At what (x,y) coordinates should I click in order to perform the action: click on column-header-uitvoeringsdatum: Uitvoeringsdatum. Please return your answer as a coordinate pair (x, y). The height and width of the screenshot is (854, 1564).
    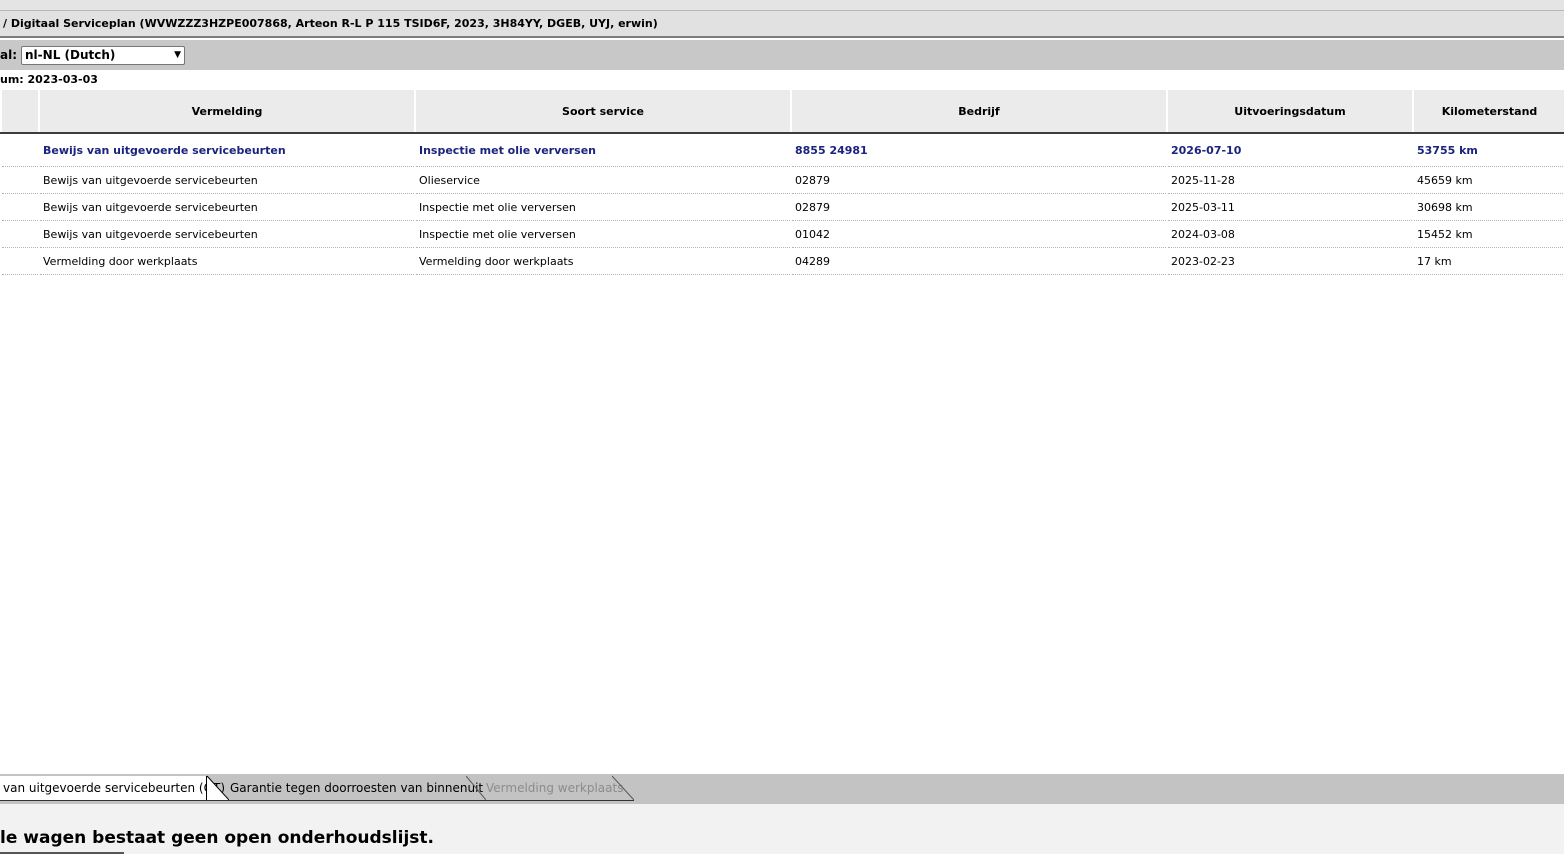
    Looking at the image, I should click on (1289, 112).